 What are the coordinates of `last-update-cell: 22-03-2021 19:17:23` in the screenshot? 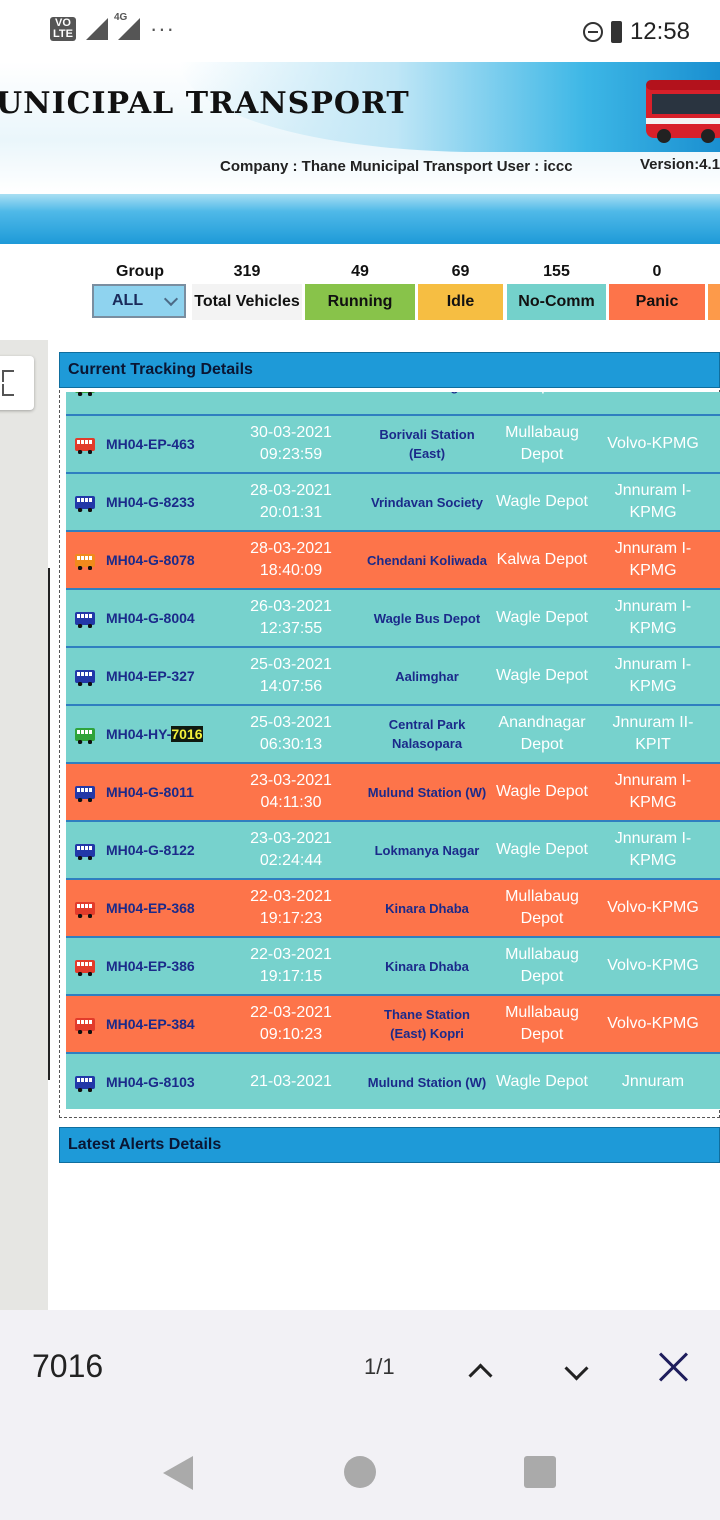 It's located at (291, 908).